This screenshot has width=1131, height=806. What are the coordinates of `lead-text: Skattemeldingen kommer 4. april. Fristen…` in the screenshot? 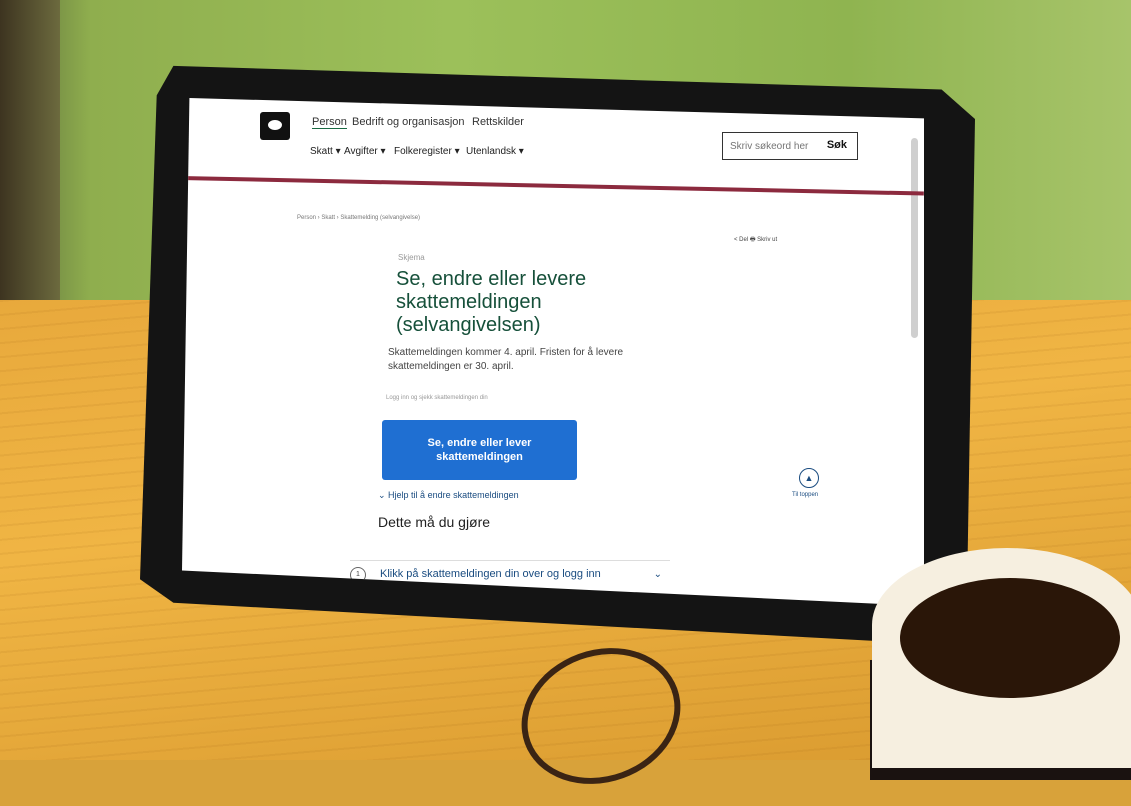 It's located at (506, 359).